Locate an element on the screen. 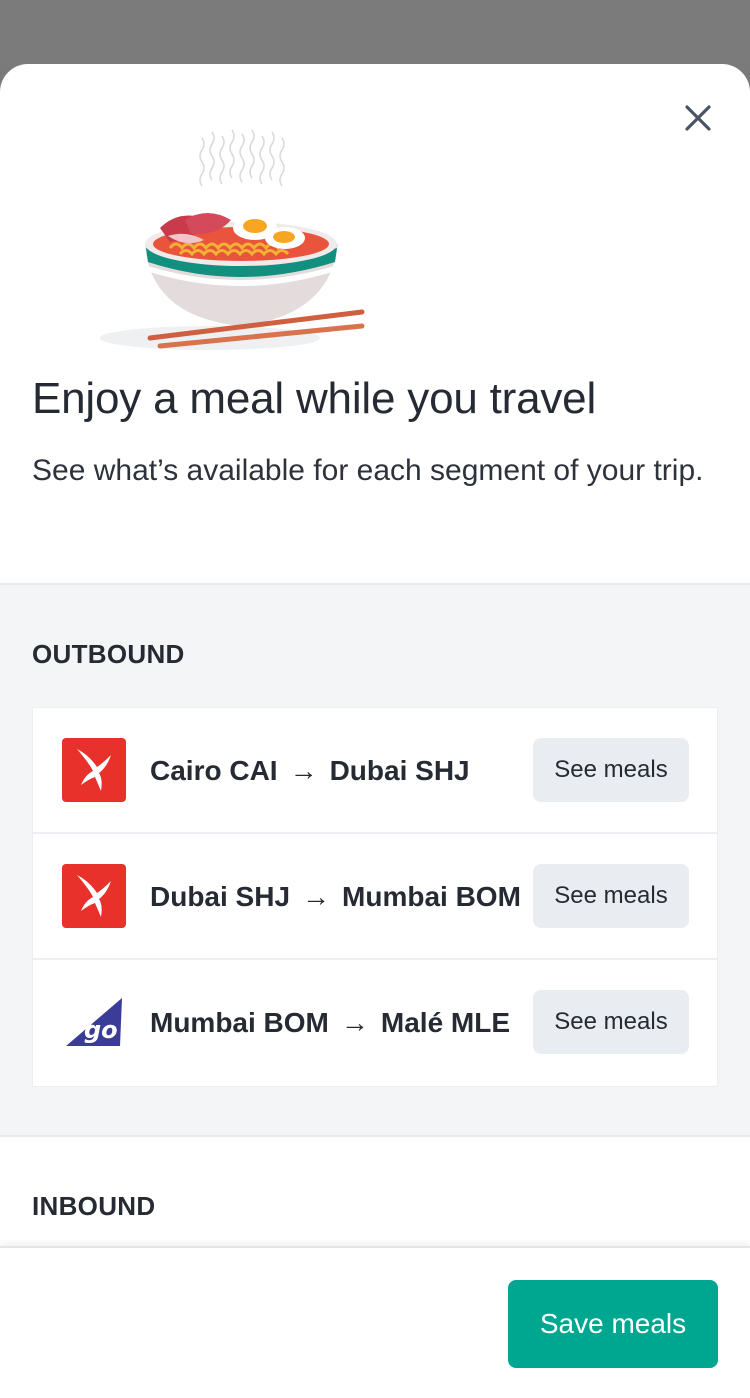 The height and width of the screenshot is (1398, 750). segment-row: go Mumbai BOM → Malé MLE See meals is located at coordinates (375, 1023).